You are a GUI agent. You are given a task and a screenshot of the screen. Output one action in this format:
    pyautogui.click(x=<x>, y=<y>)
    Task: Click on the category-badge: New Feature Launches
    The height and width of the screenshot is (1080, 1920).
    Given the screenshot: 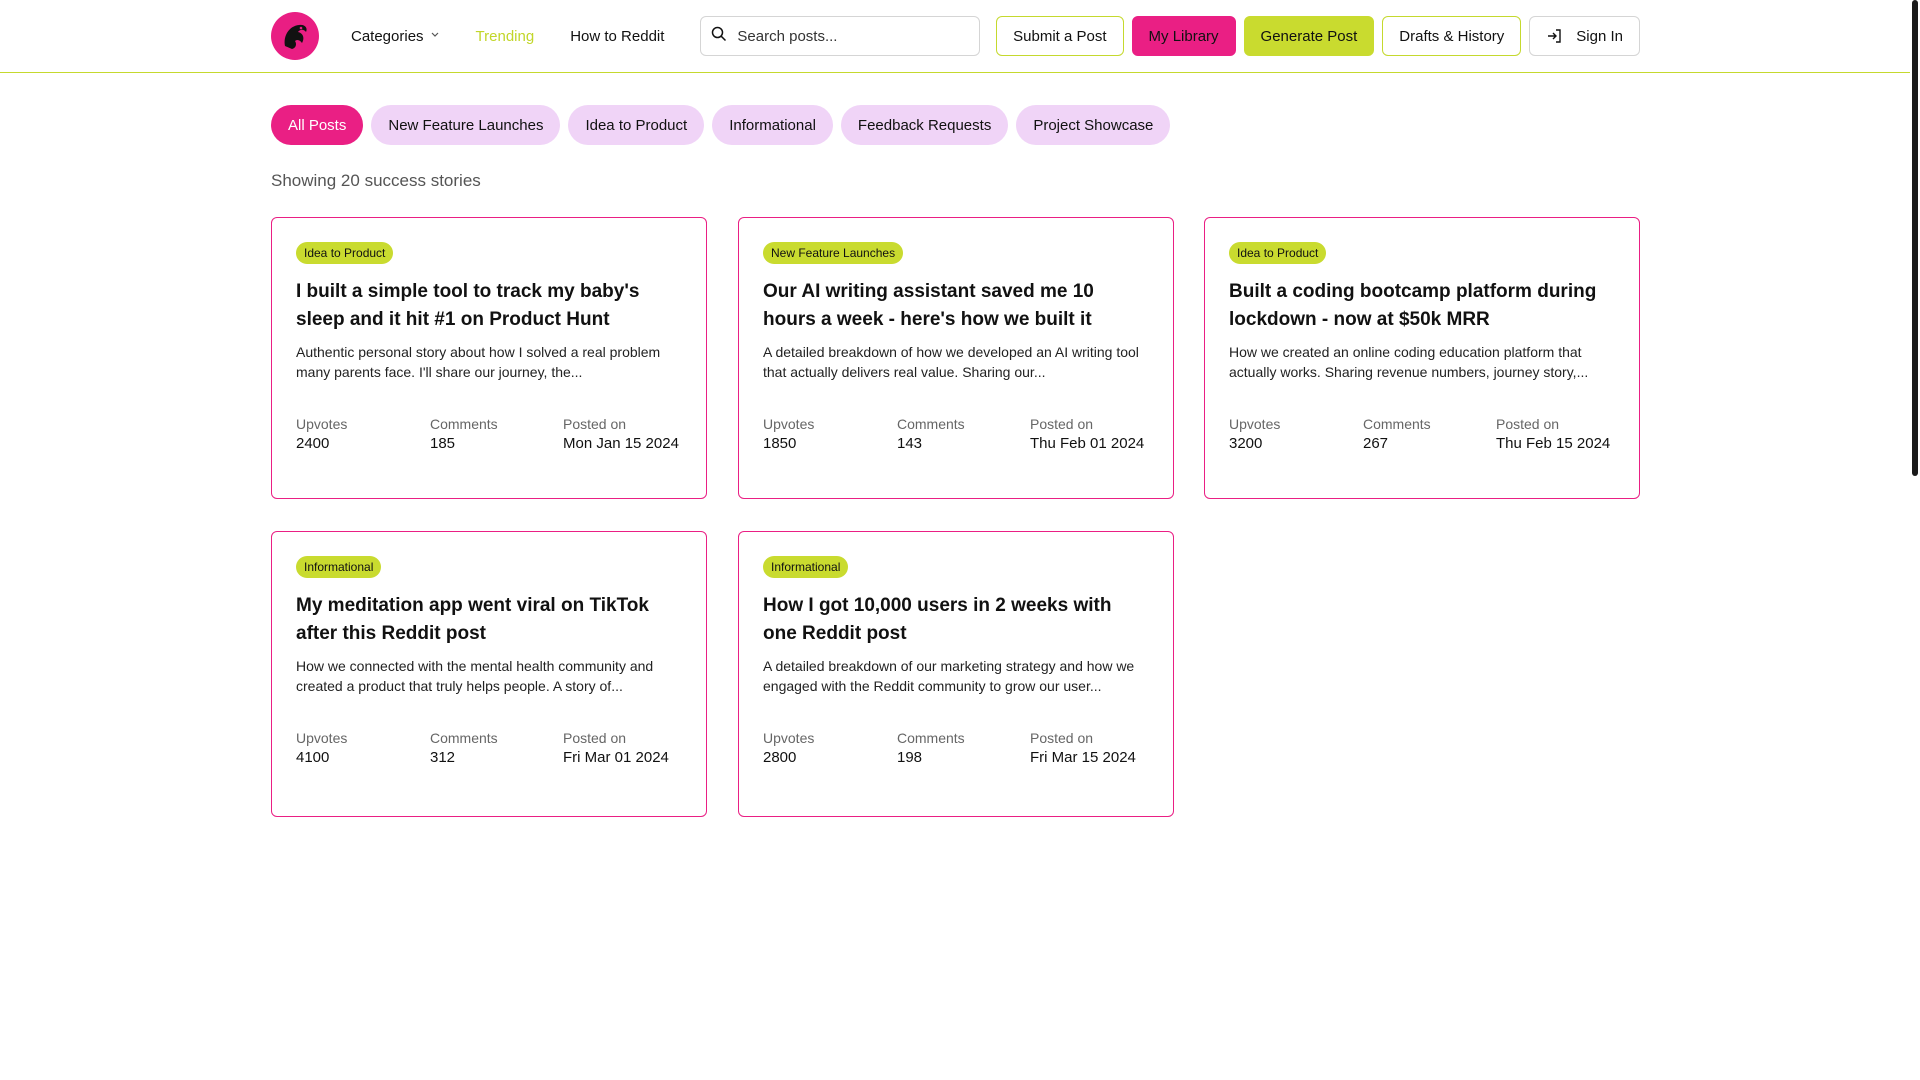 What is the action you would take?
    pyautogui.click(x=833, y=253)
    